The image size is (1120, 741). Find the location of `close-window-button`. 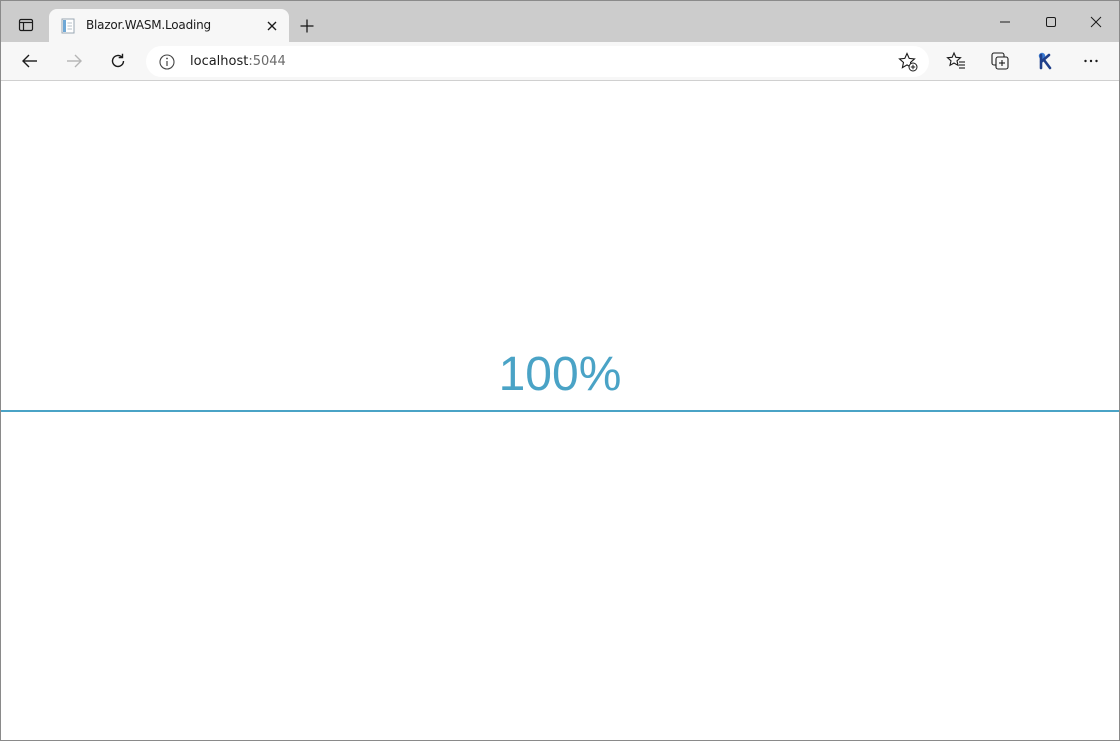

close-window-button is located at coordinates (1096, 21).